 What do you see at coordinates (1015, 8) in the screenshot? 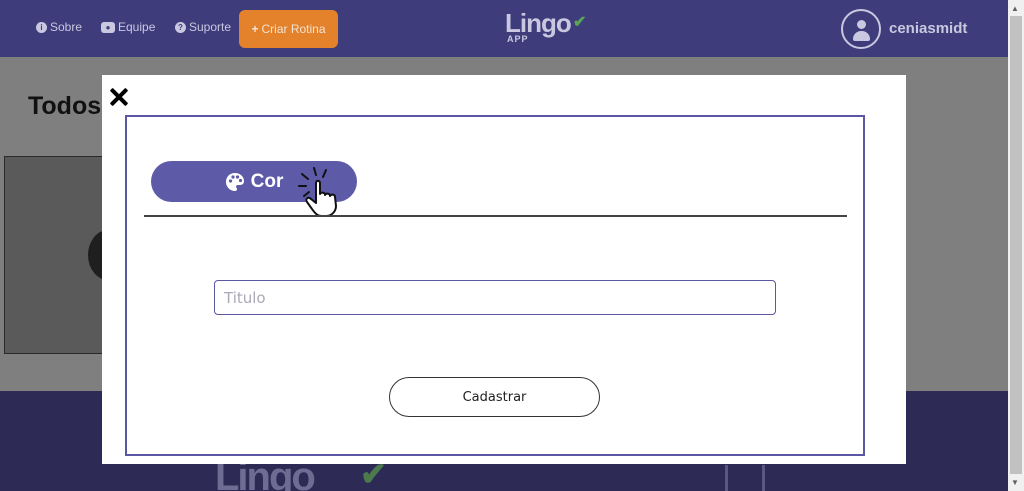
I see `scroll-up-icon: ▲` at bounding box center [1015, 8].